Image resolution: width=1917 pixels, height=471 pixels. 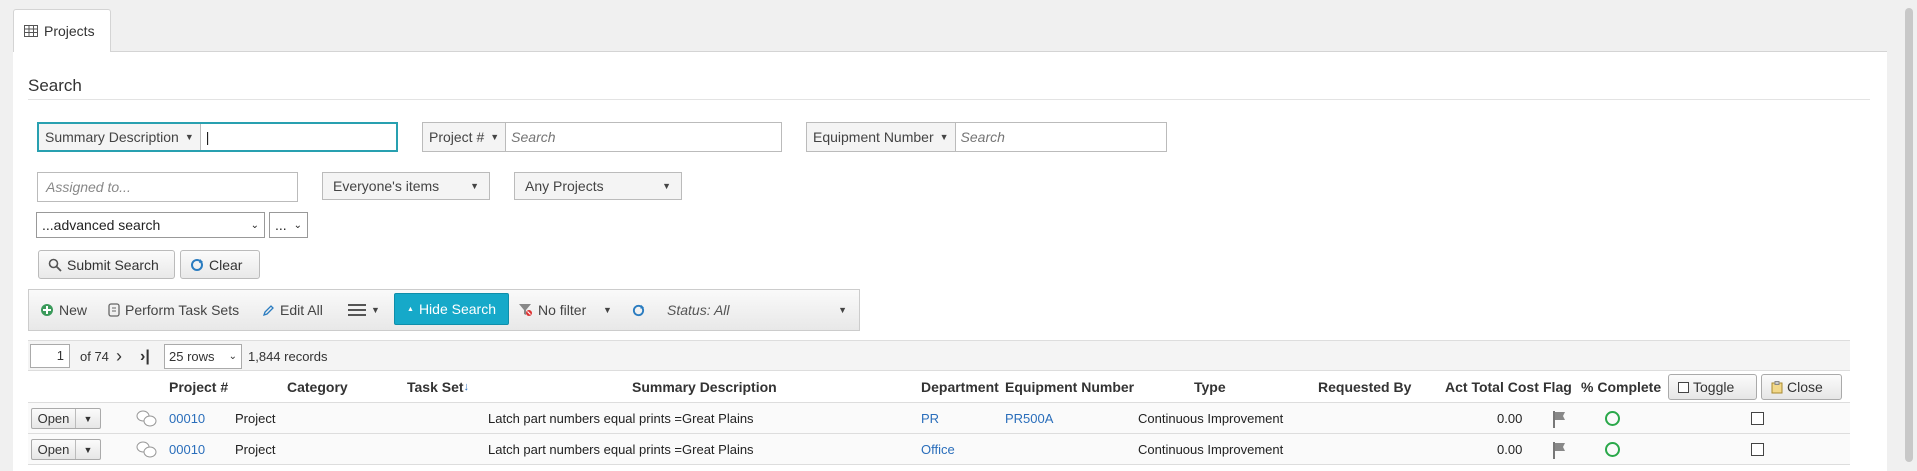 What do you see at coordinates (1492, 387) in the screenshot?
I see `col-cost: Act Total Cost` at bounding box center [1492, 387].